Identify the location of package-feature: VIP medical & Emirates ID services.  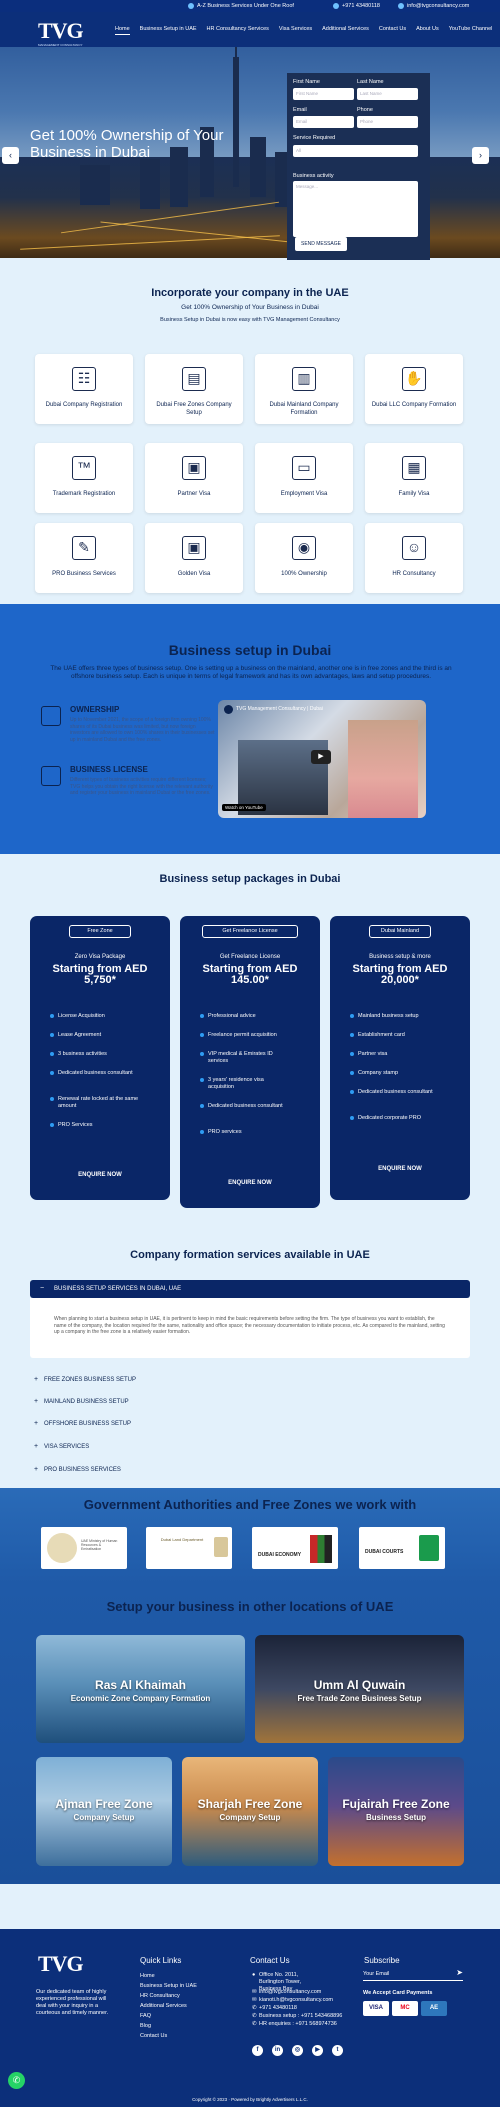
(244, 1058).